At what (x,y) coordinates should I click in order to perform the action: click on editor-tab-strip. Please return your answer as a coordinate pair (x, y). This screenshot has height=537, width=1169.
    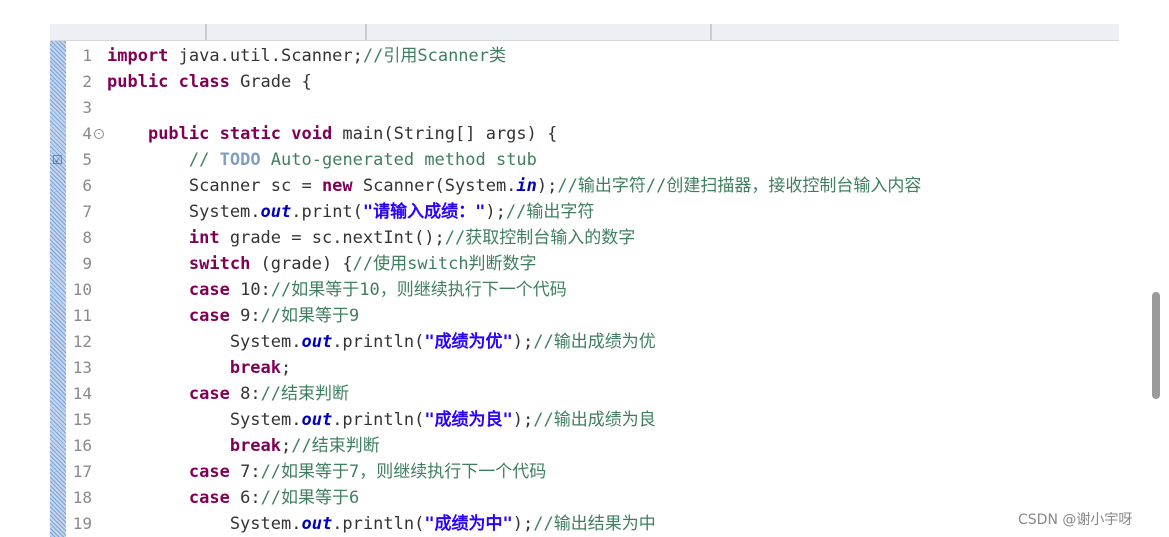
    Looking at the image, I should click on (584, 32).